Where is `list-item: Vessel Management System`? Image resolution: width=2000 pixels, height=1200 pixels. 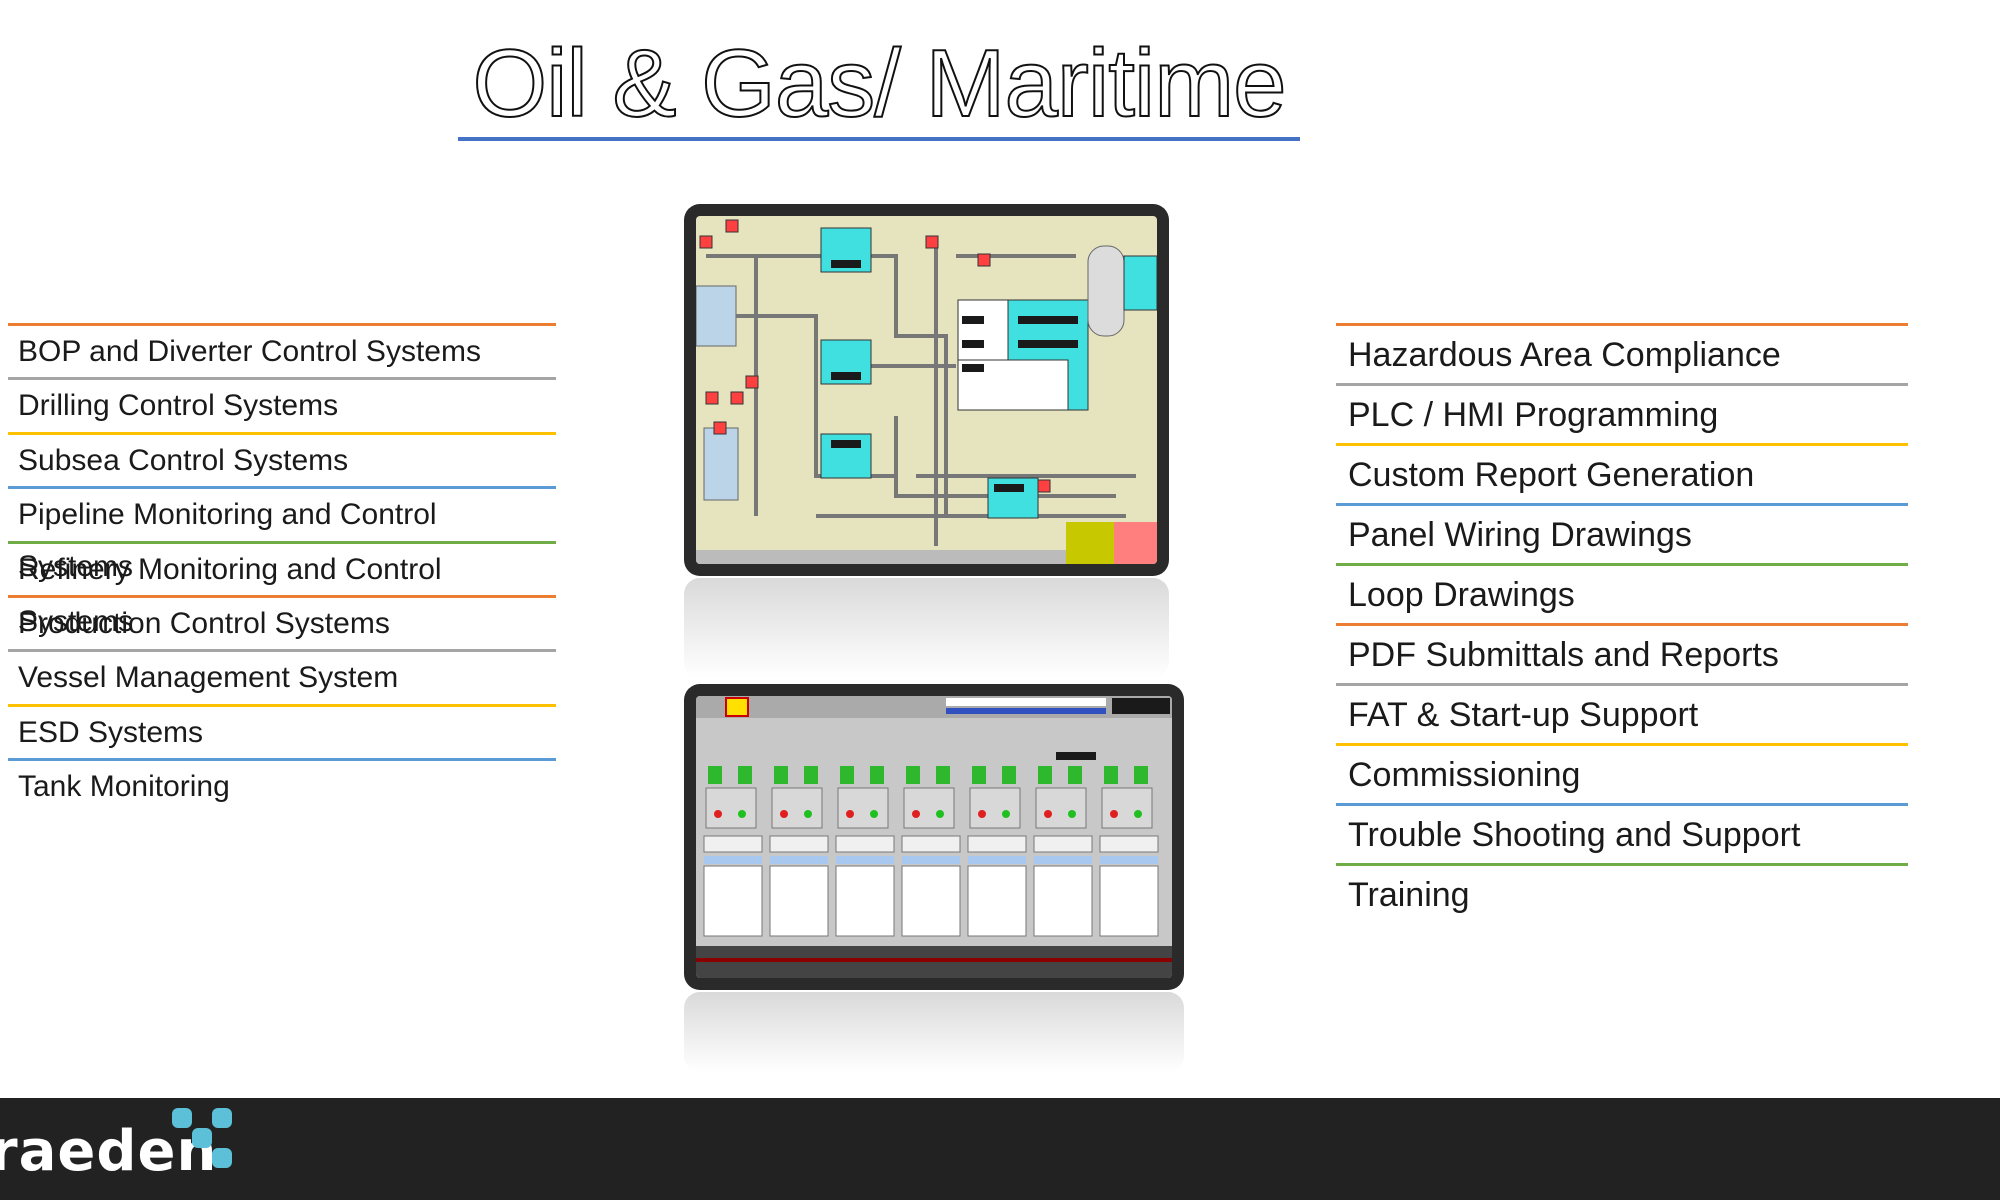
list-item: Vessel Management System is located at coordinates (282, 676).